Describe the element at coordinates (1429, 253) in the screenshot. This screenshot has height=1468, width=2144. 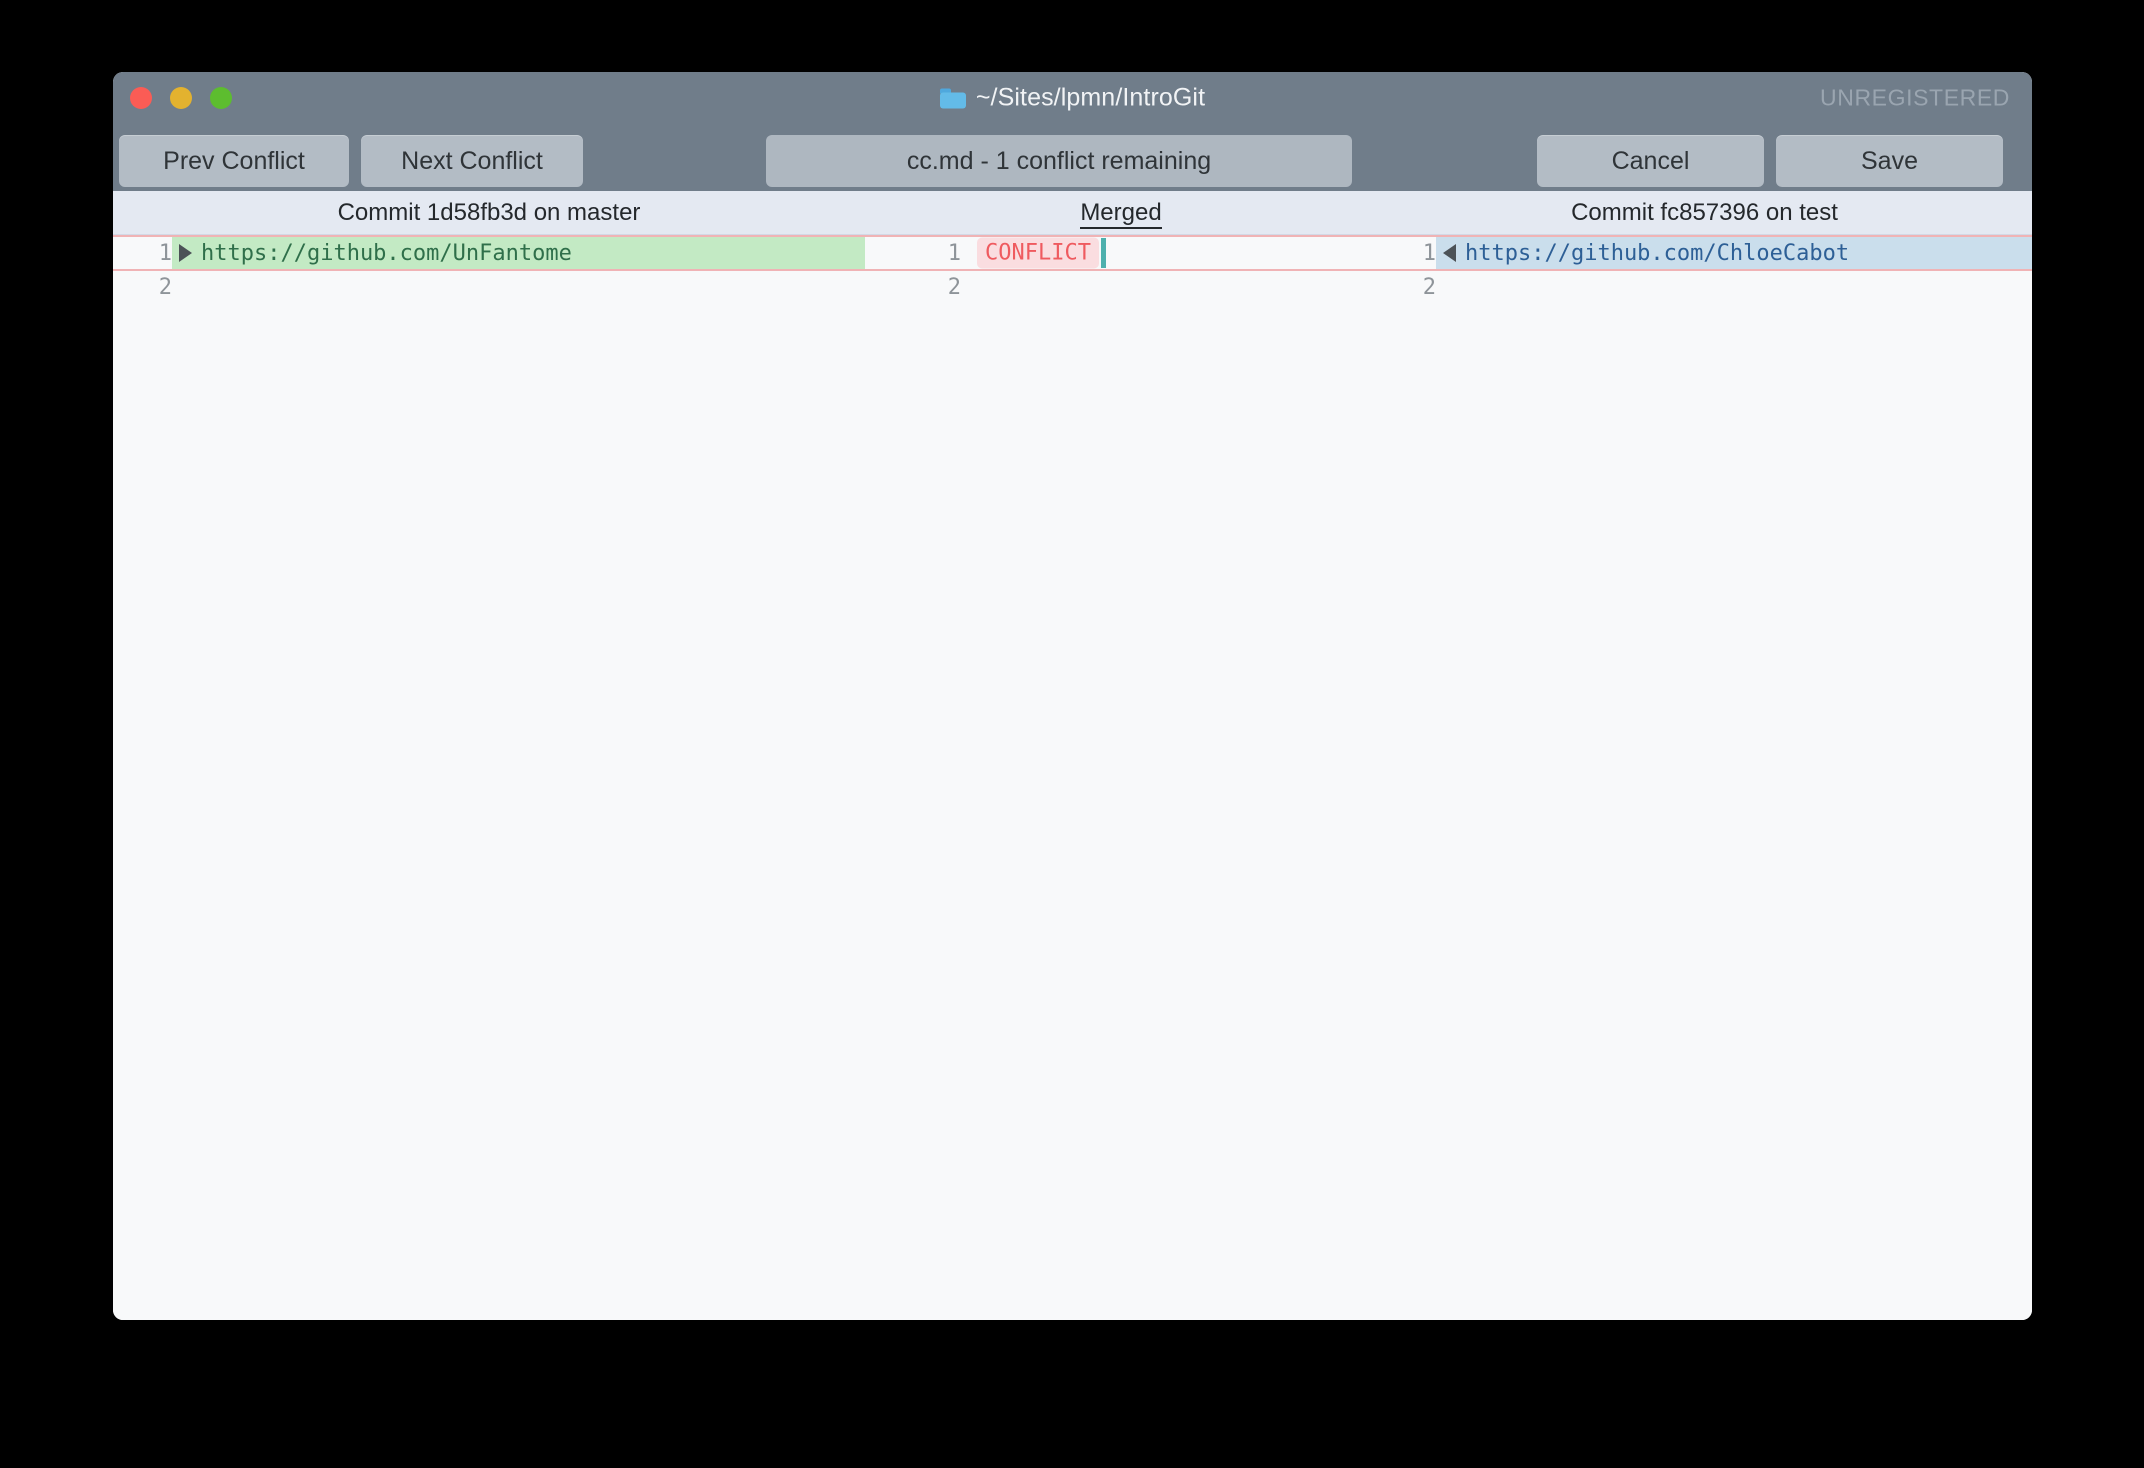
I see `right-line-number: 1` at that location.